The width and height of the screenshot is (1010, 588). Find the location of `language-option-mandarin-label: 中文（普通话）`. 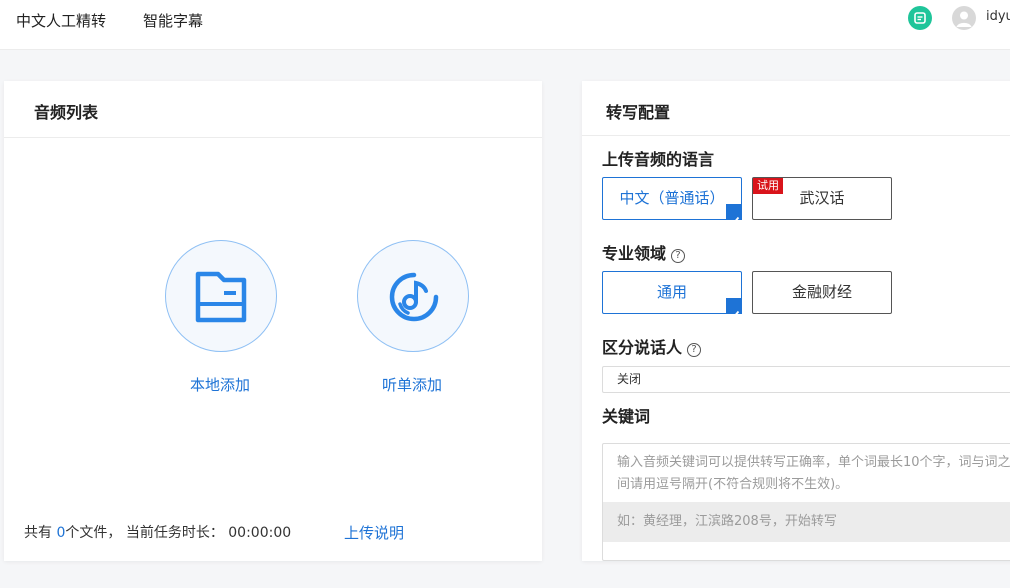

language-option-mandarin-label: 中文（普通话） is located at coordinates (672, 198).